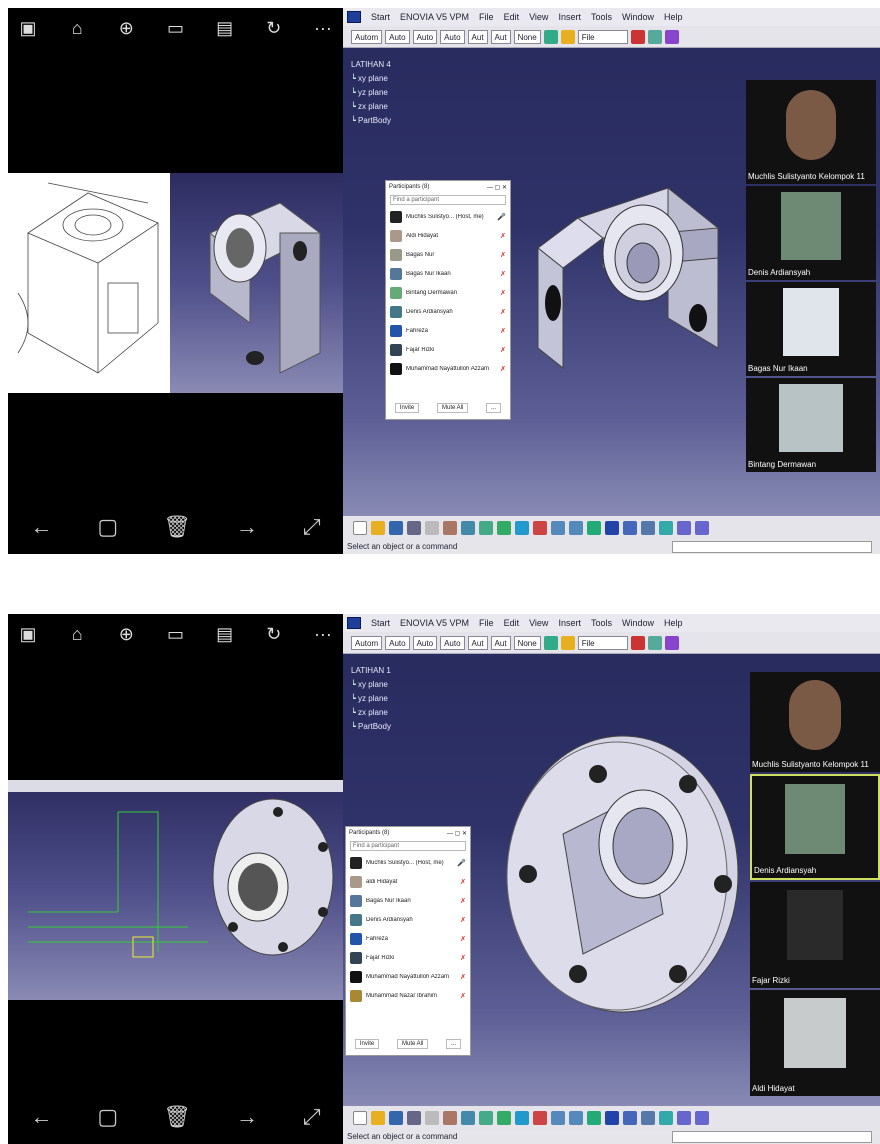  What do you see at coordinates (371, 685) in the screenshot?
I see `tree-item: xy plane` at bounding box center [371, 685].